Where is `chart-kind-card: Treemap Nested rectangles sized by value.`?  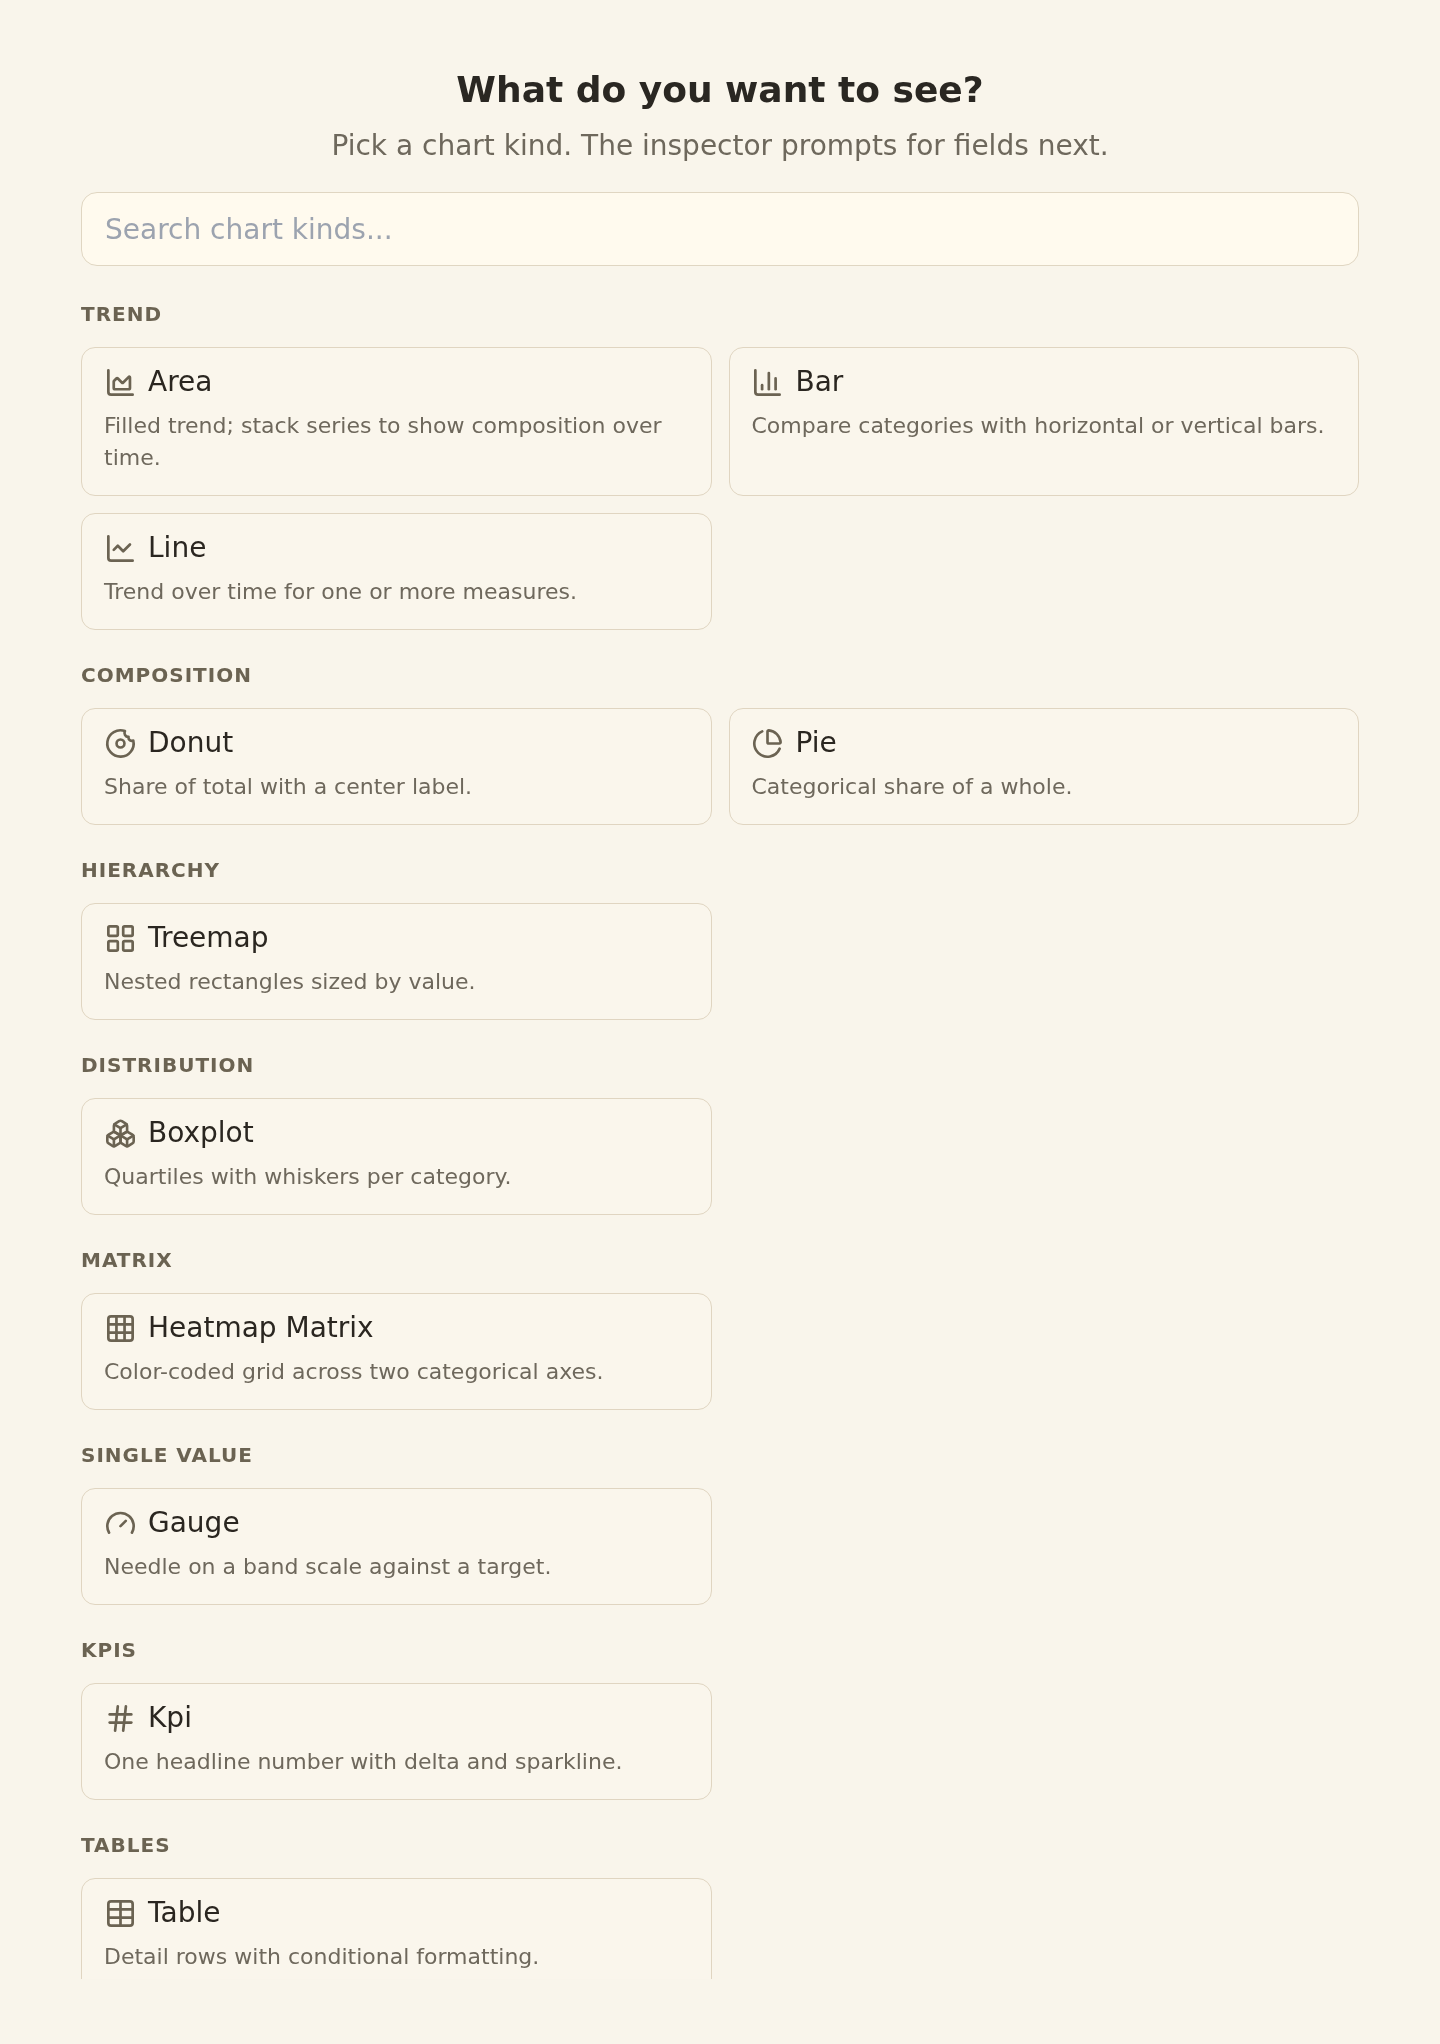
chart-kind-card: Treemap Nested rectangles sized by value. is located at coordinates (396, 961).